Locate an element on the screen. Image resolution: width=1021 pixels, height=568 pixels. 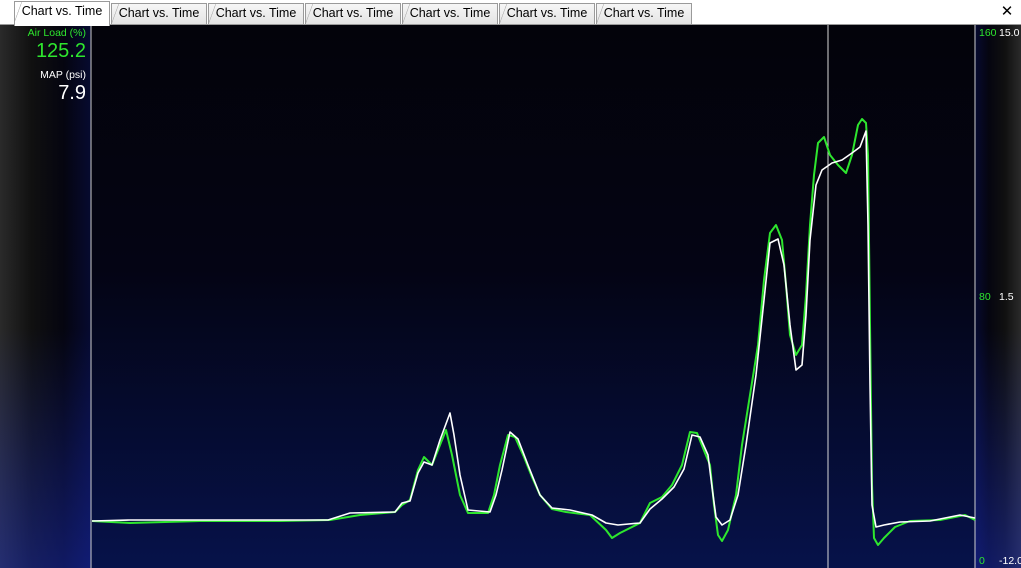
tab-chart-vs-time-1: Chart vs. Time is located at coordinates (62, 13).